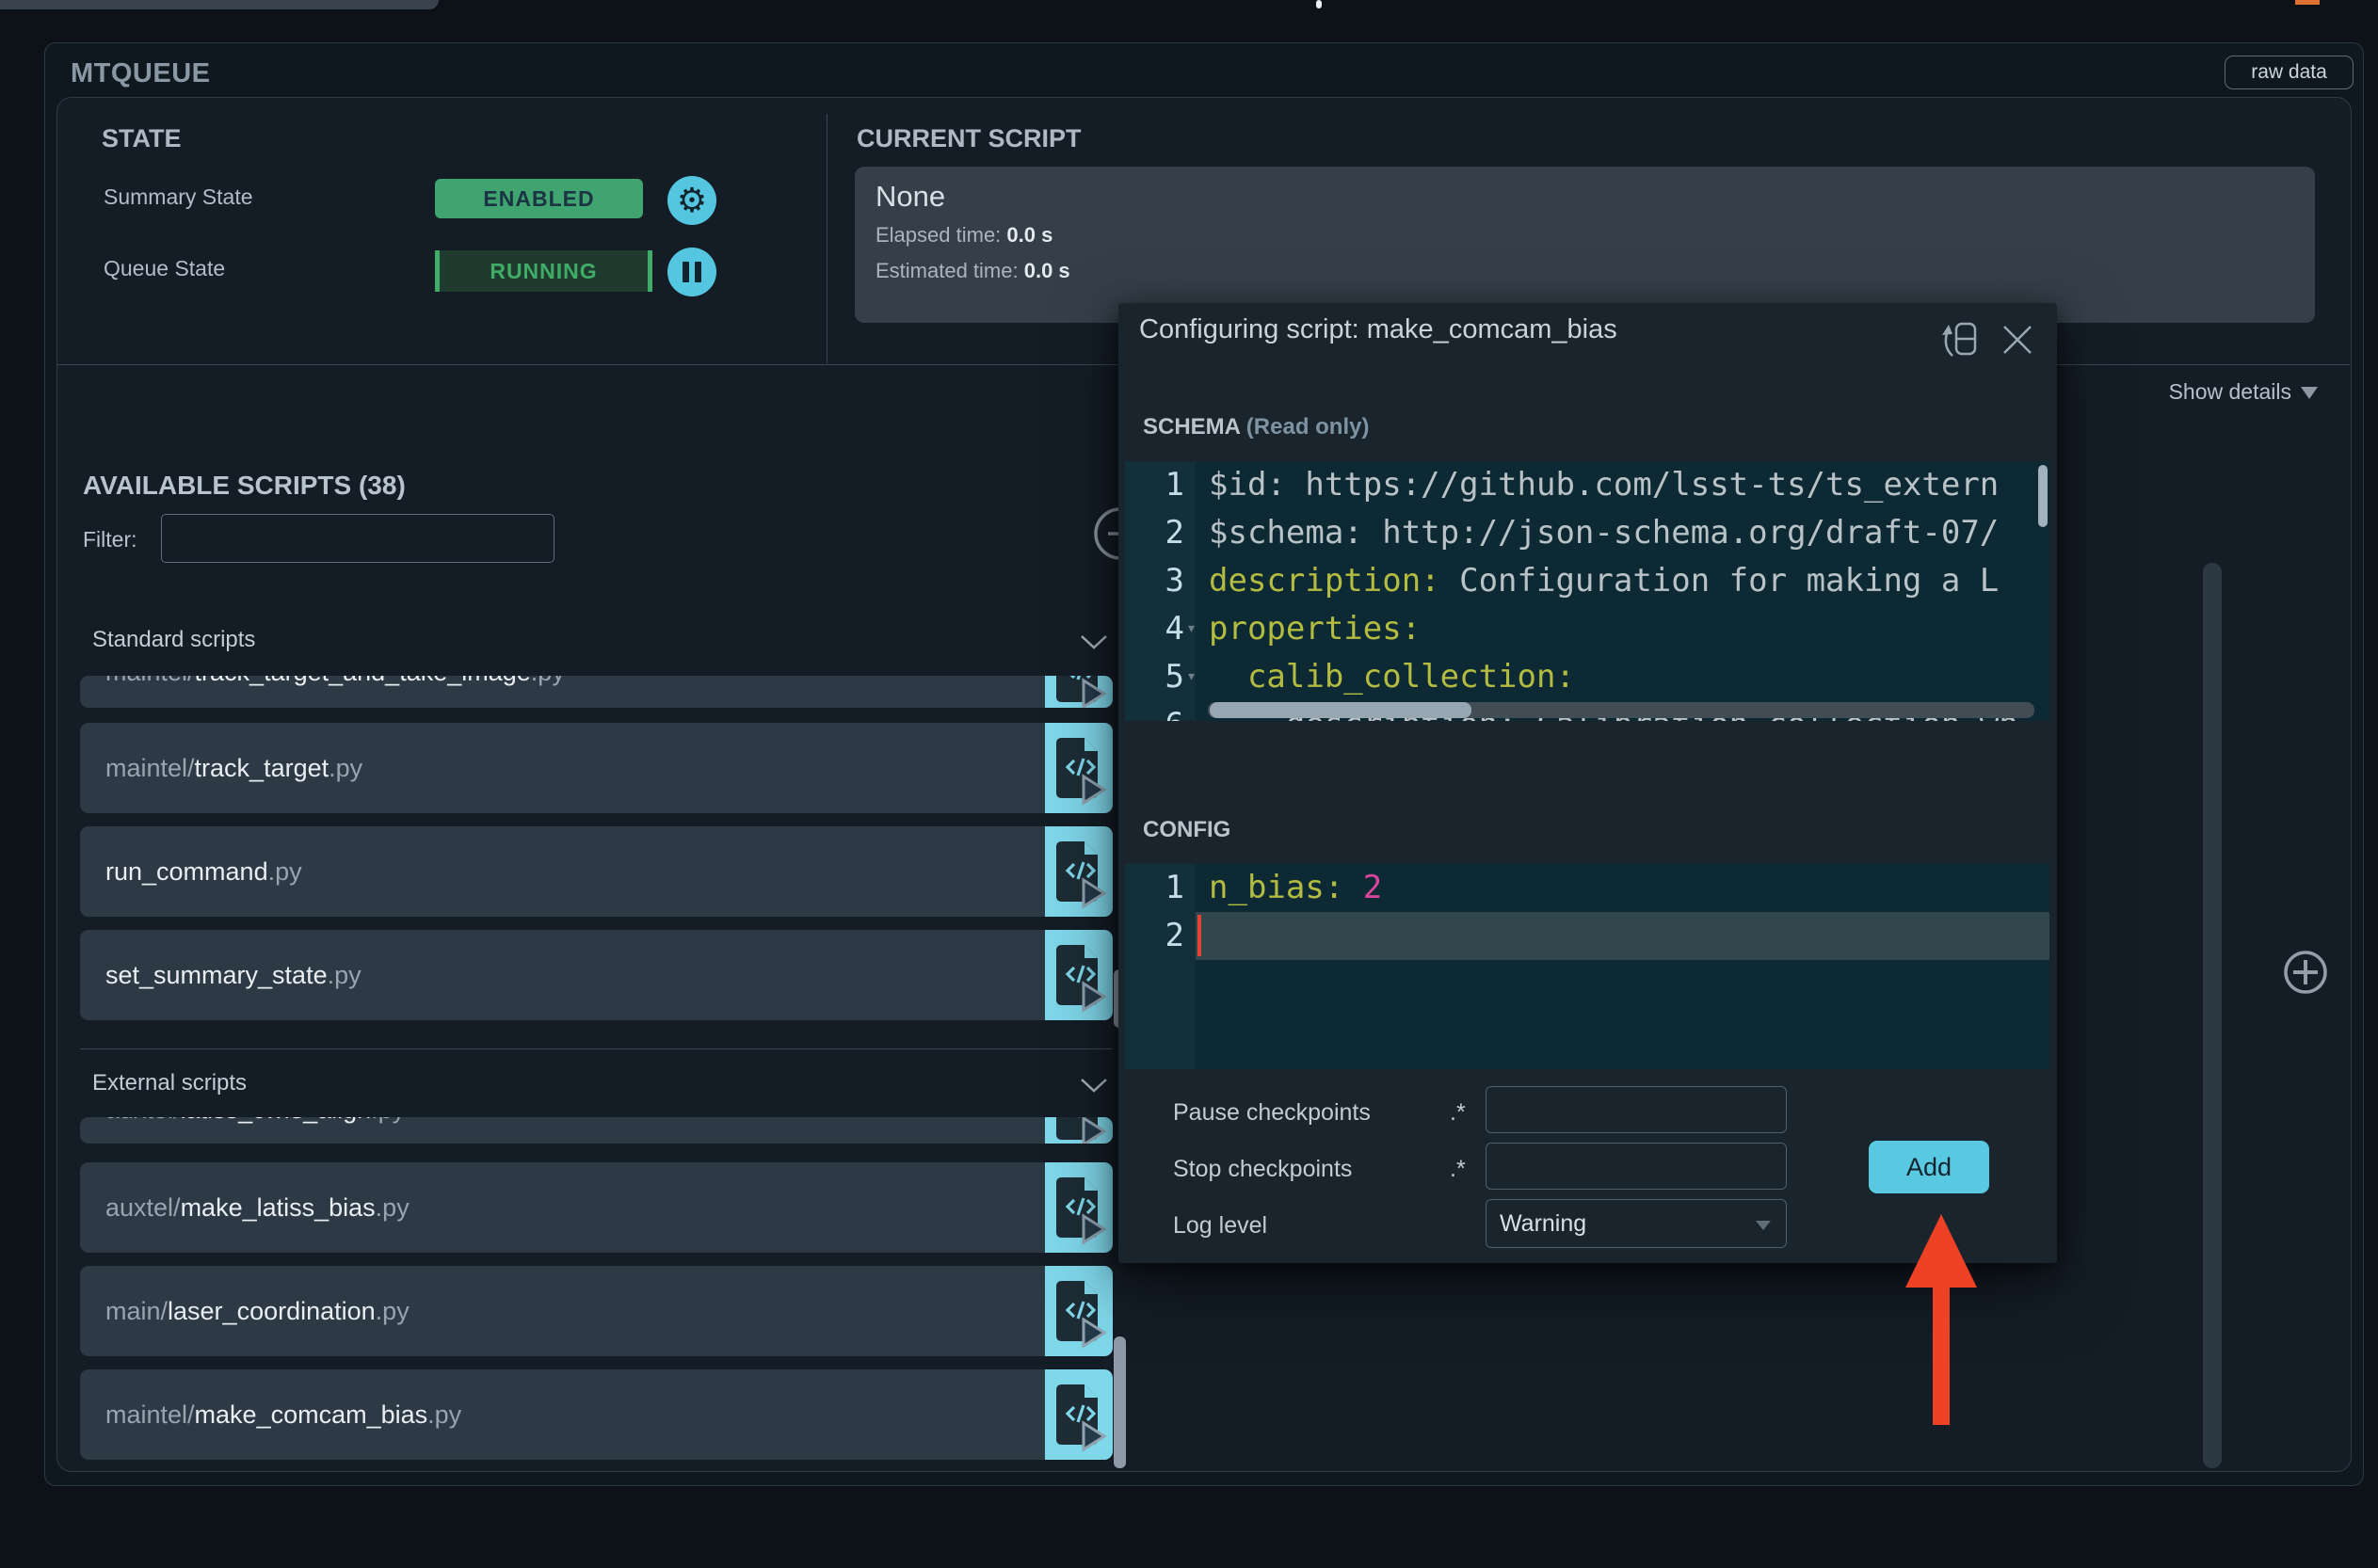 Image resolution: width=2378 pixels, height=1568 pixels. I want to click on line-number: 5 ▾, so click(1160, 677).